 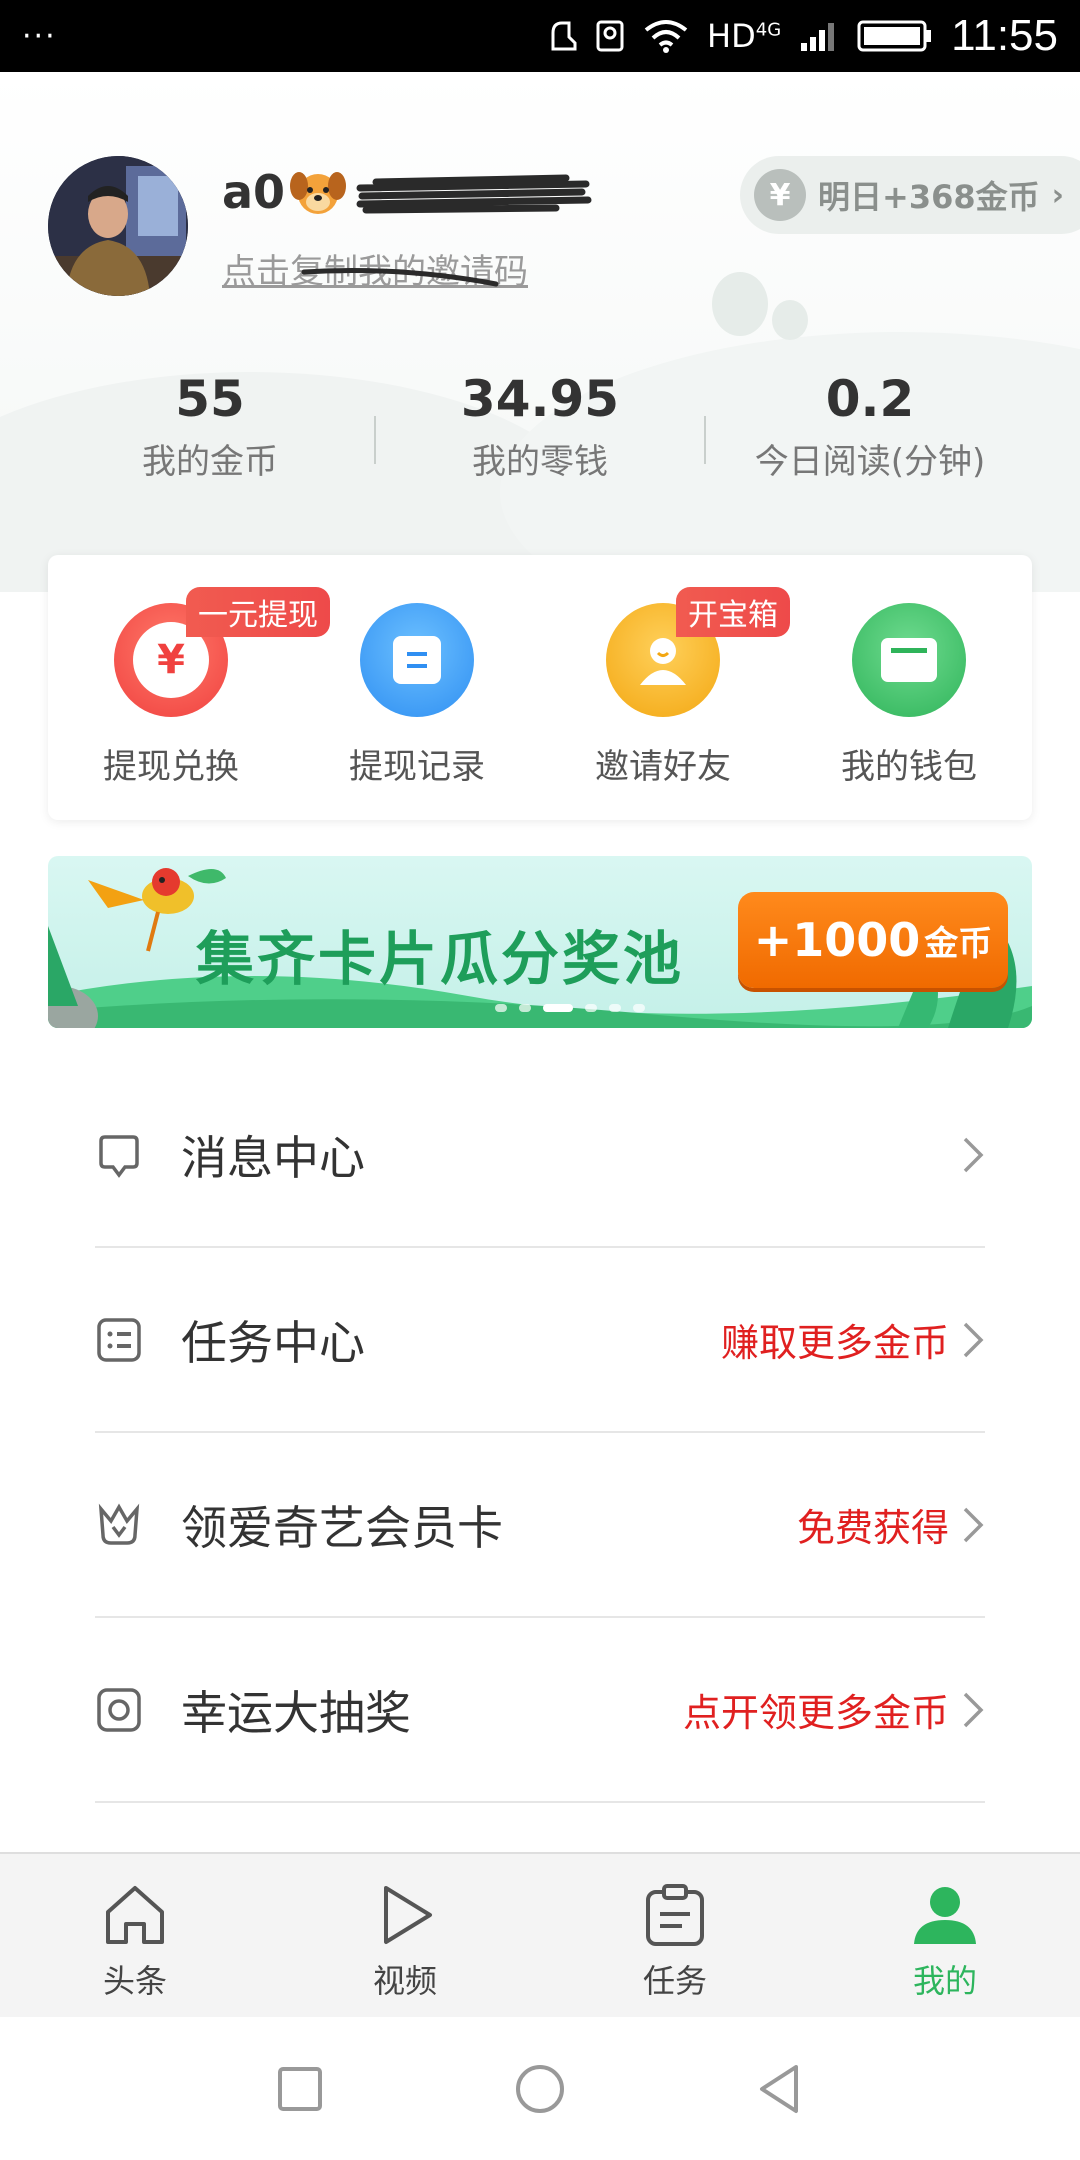 I want to click on tab-tasks: 任务, so click(x=675, y=1935).